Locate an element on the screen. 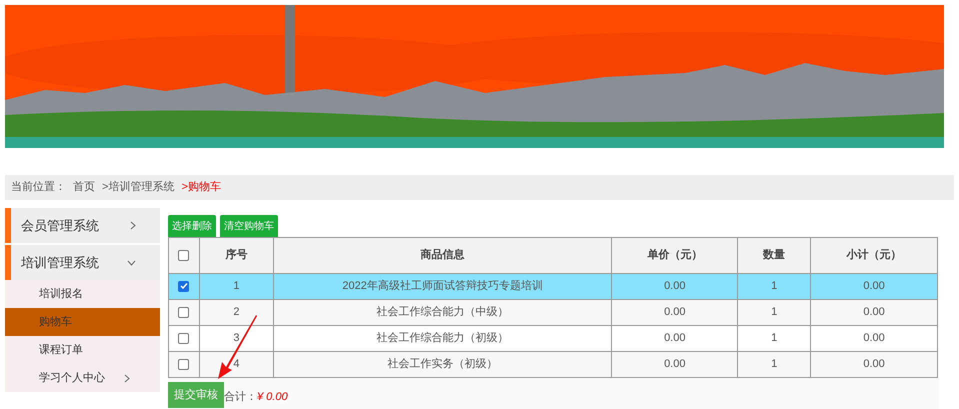  sidebar-subitem: 课程订单 is located at coordinates (82, 350).